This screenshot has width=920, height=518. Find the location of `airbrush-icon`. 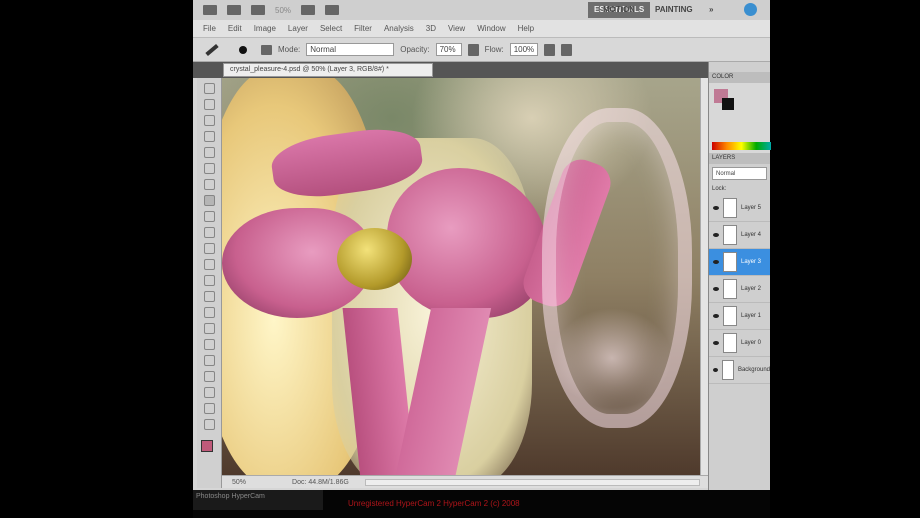

airbrush-icon is located at coordinates (549, 49).